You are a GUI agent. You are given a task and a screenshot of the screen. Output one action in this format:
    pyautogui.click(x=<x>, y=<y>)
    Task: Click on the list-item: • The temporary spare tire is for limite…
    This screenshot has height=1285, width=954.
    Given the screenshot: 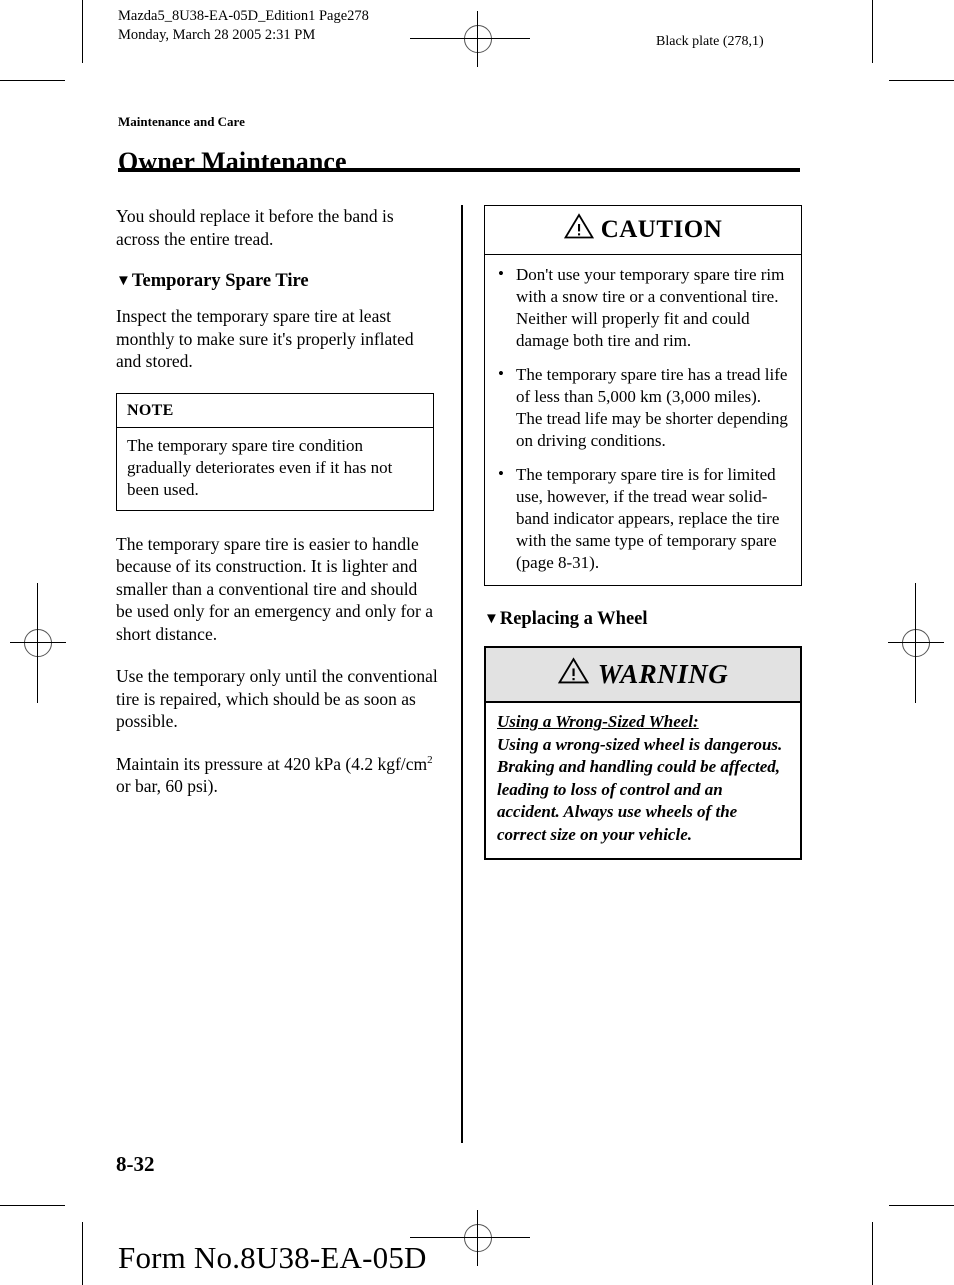 What is the action you would take?
    pyautogui.click(x=643, y=519)
    